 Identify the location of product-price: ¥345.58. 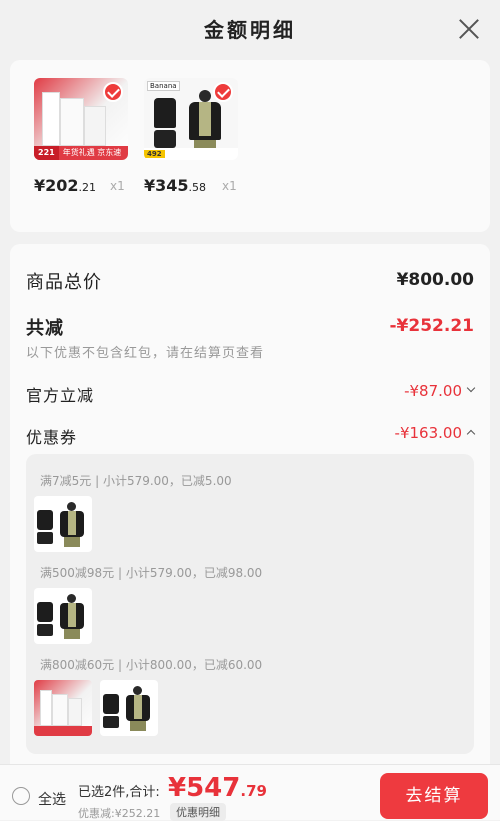
(175, 185).